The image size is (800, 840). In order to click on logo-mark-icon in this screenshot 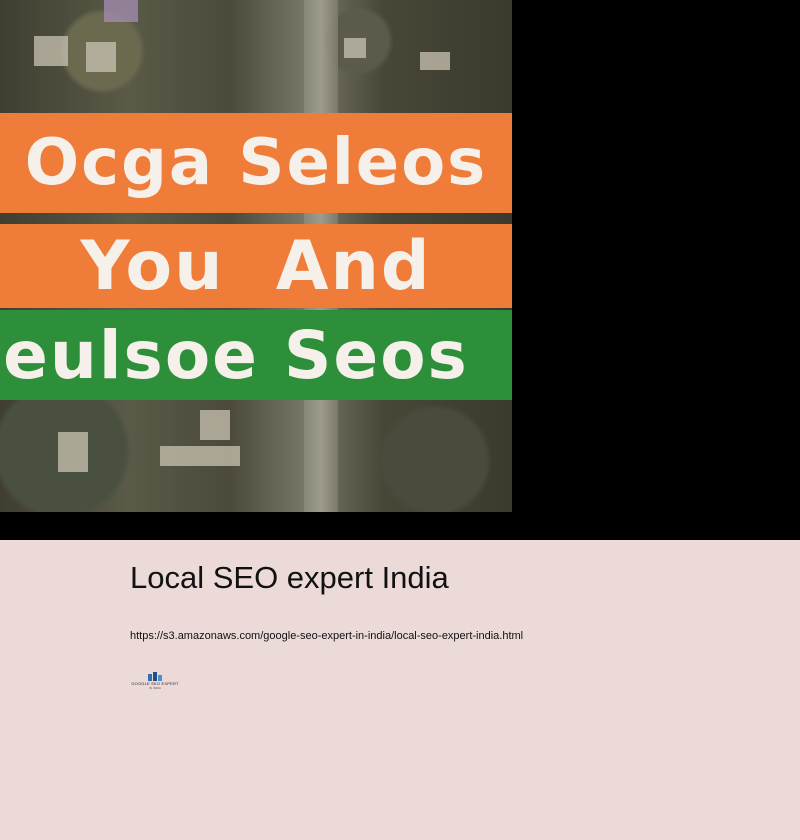, I will do `click(155, 676)`.